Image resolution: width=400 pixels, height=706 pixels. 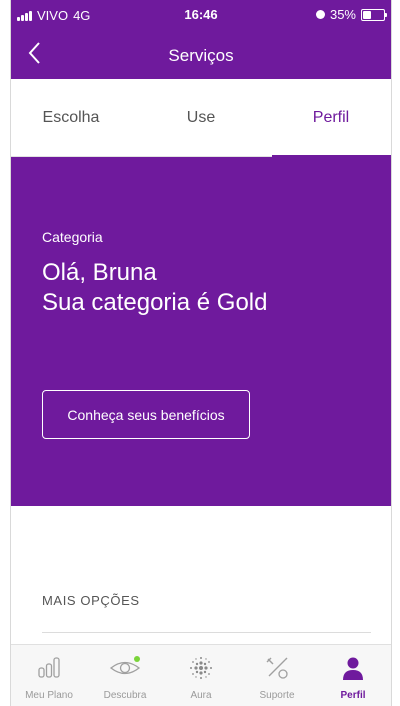 I want to click on status-right: 35%, so click(x=351, y=14).